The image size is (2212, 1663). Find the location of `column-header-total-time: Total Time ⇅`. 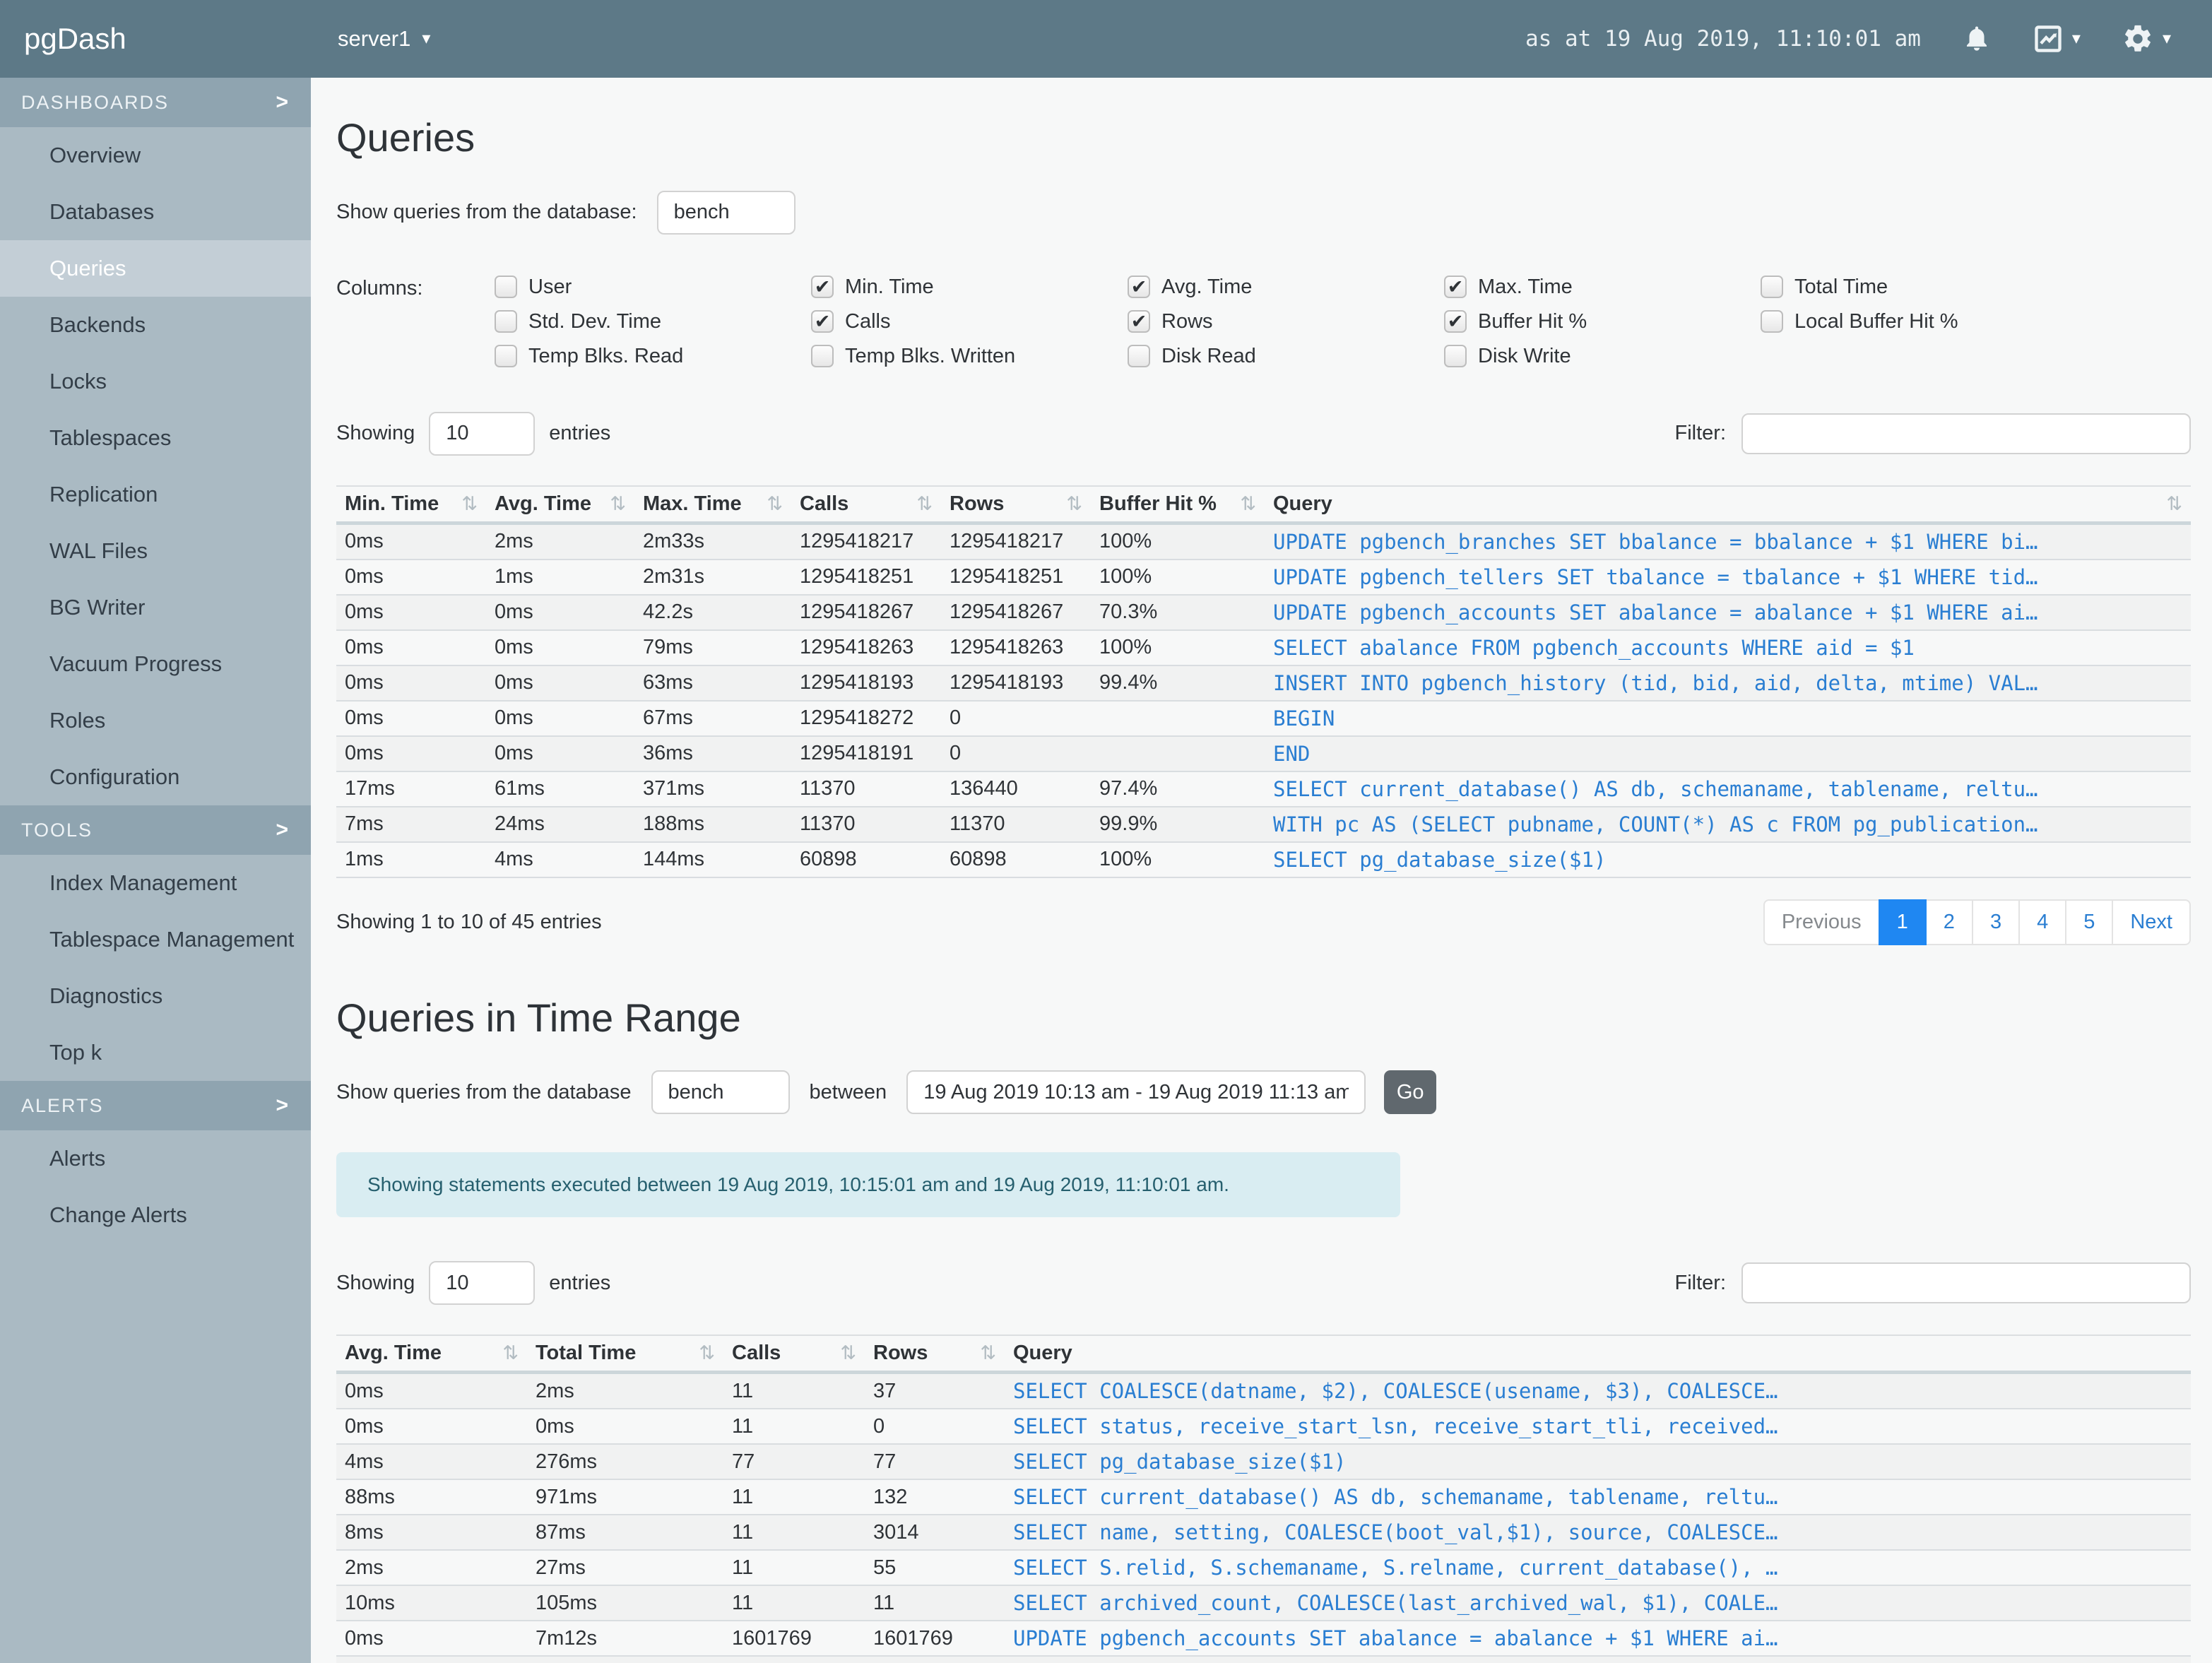

column-header-total-time: Total Time ⇅ is located at coordinates (625, 1355).